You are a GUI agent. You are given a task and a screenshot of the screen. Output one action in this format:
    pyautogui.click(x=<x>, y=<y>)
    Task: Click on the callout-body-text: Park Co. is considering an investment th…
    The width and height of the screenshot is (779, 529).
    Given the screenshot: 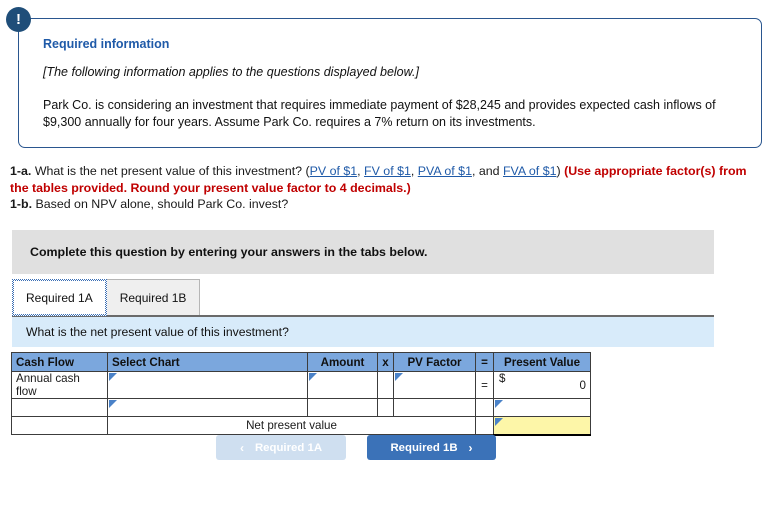 What is the action you would take?
    pyautogui.click(x=379, y=113)
    